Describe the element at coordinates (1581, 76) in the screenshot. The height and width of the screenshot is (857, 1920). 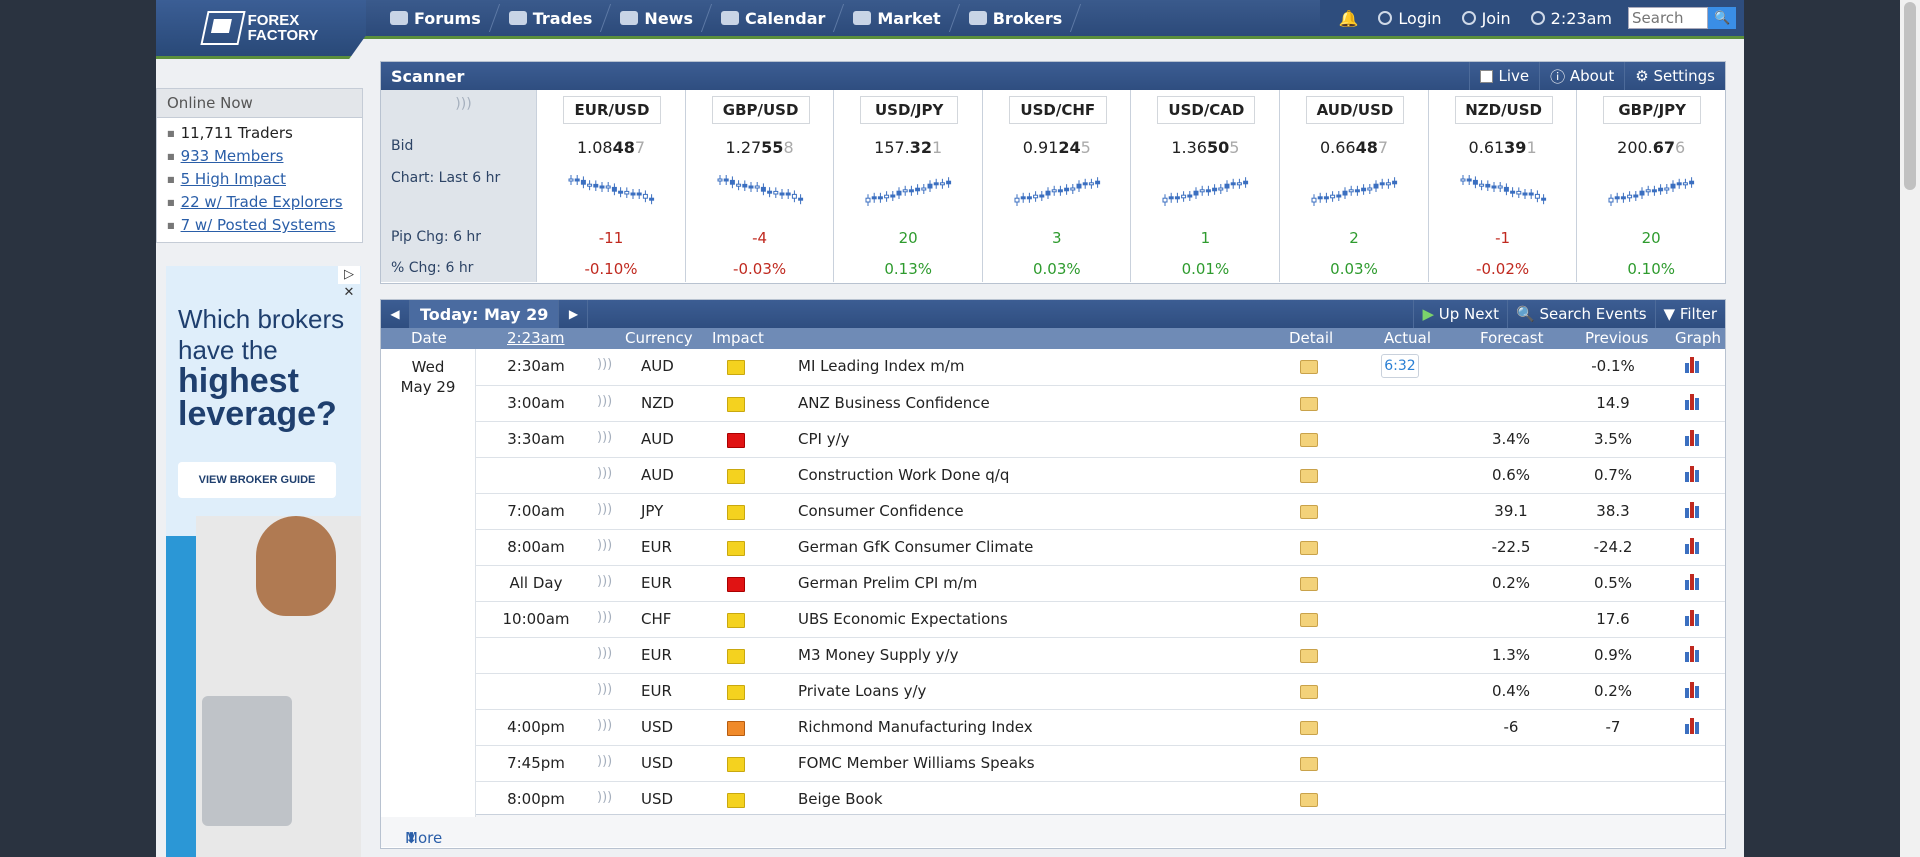
I see `about-button: ⓘ About` at that location.